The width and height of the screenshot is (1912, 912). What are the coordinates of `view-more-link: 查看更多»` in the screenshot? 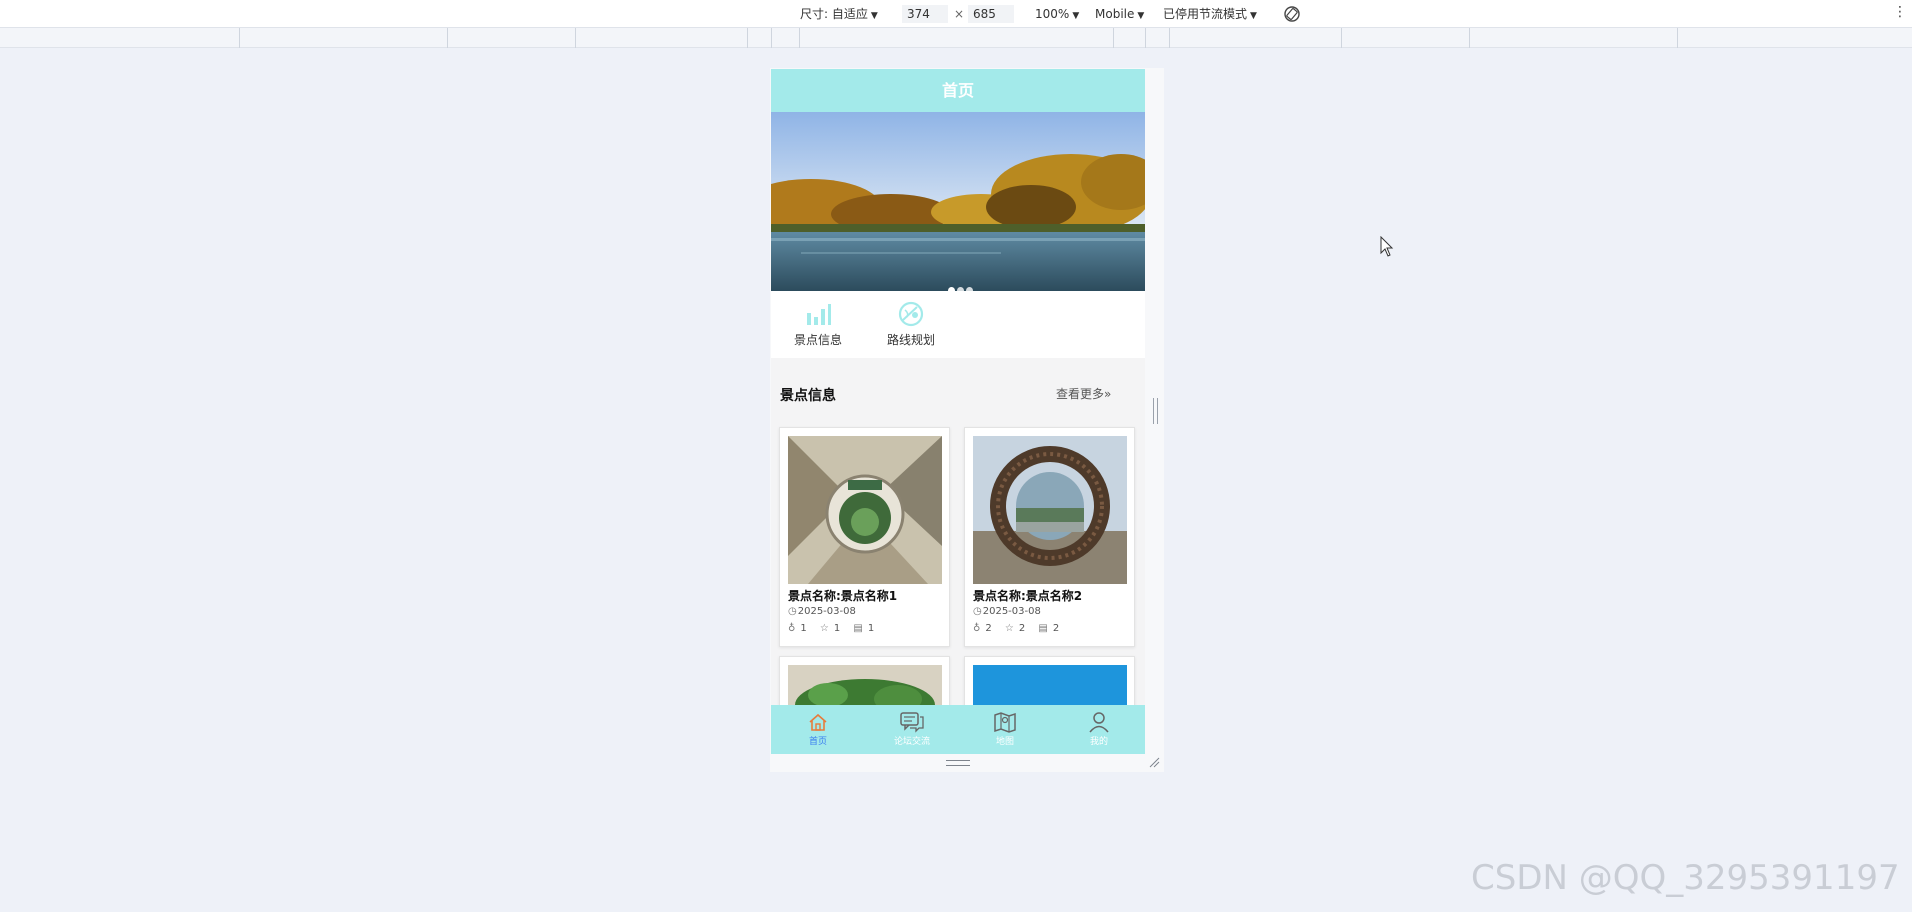 It's located at (1083, 393).